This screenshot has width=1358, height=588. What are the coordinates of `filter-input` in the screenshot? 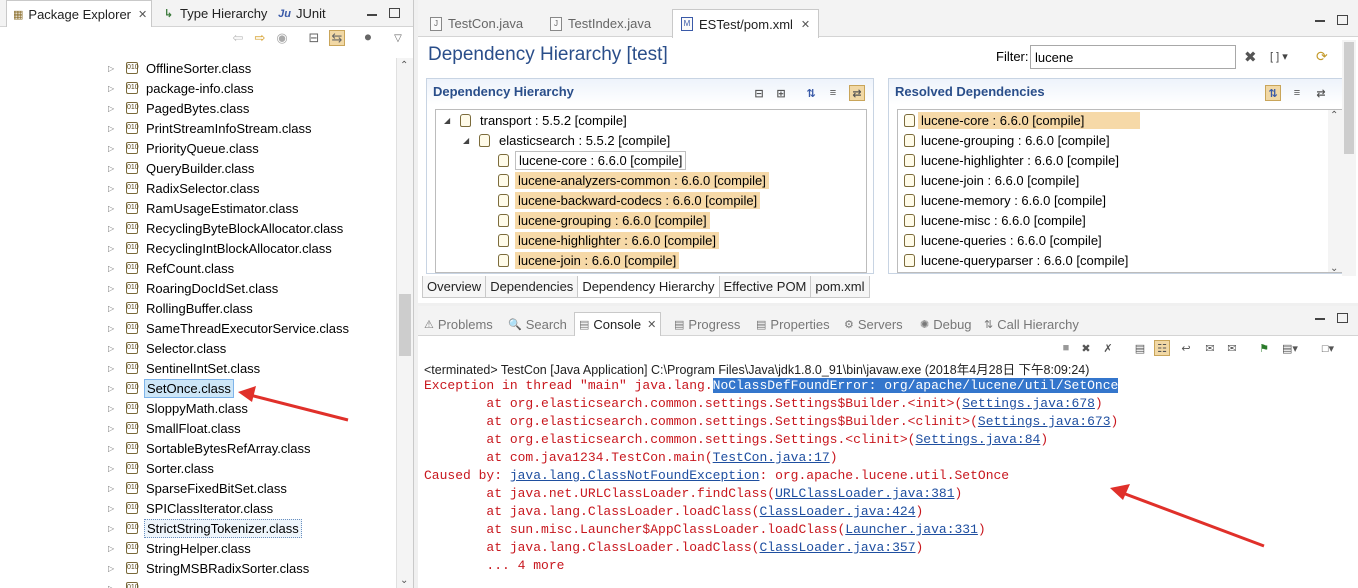 It's located at (1133, 57).